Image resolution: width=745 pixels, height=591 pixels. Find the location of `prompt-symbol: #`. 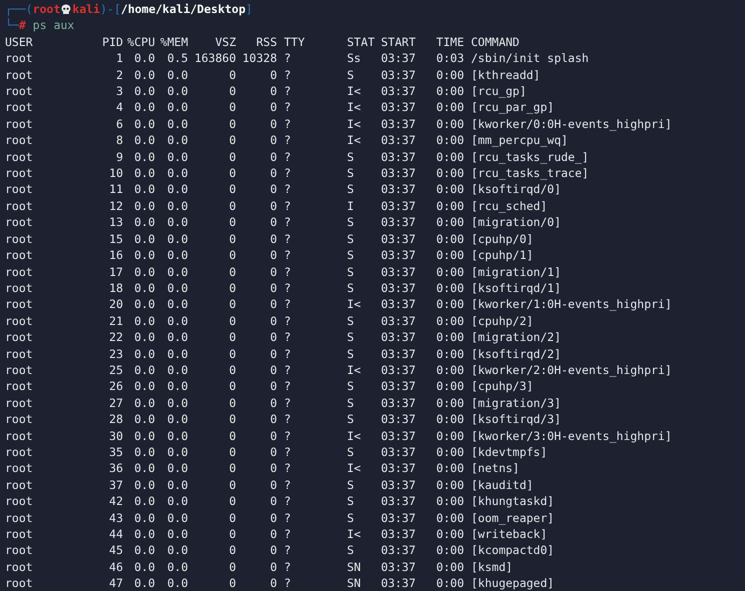

prompt-symbol: # is located at coordinates (22, 25).